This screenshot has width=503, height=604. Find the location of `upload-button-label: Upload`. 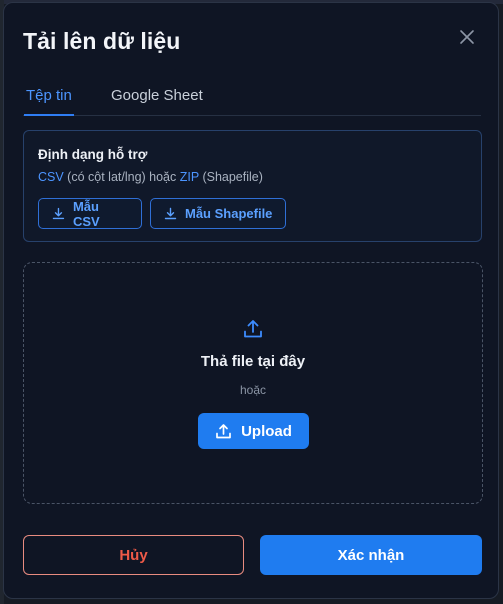

upload-button-label: Upload is located at coordinates (266, 431).